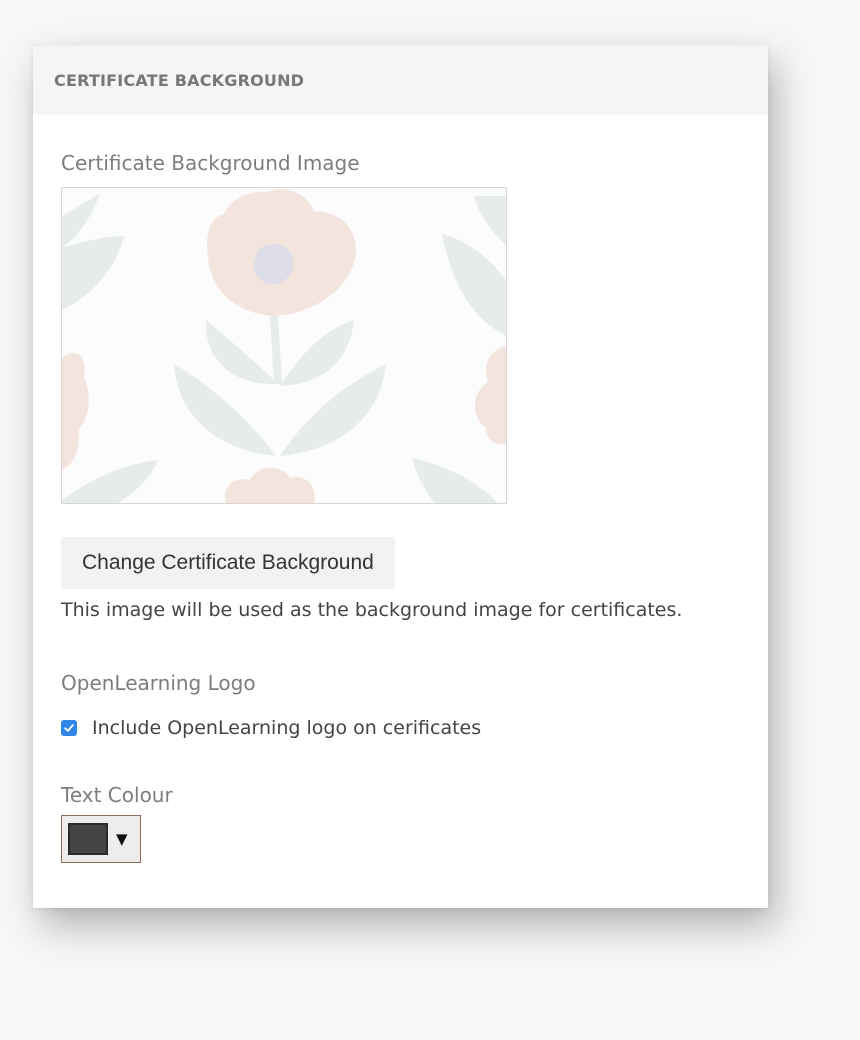  Describe the element at coordinates (210, 163) in the screenshot. I see `background-image-label: Certificate Background Image` at that location.